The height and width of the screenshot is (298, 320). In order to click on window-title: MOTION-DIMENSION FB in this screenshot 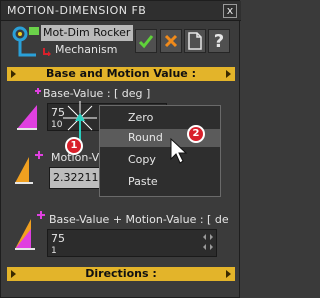, I will do `click(77, 10)`.